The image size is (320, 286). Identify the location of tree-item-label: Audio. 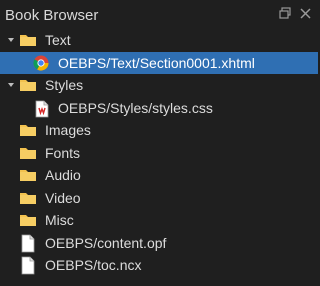
(63, 175).